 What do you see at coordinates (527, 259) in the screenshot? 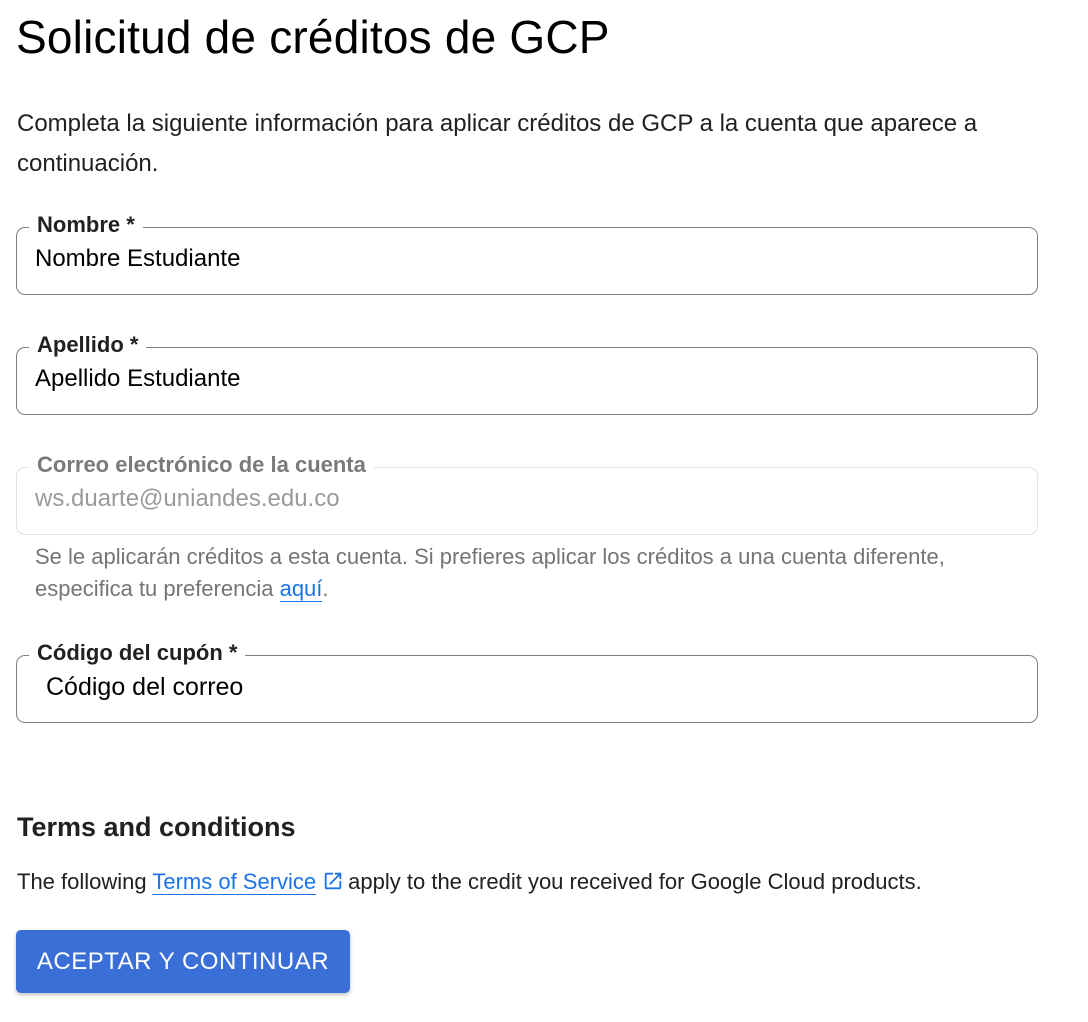
I see `first-name-input` at bounding box center [527, 259].